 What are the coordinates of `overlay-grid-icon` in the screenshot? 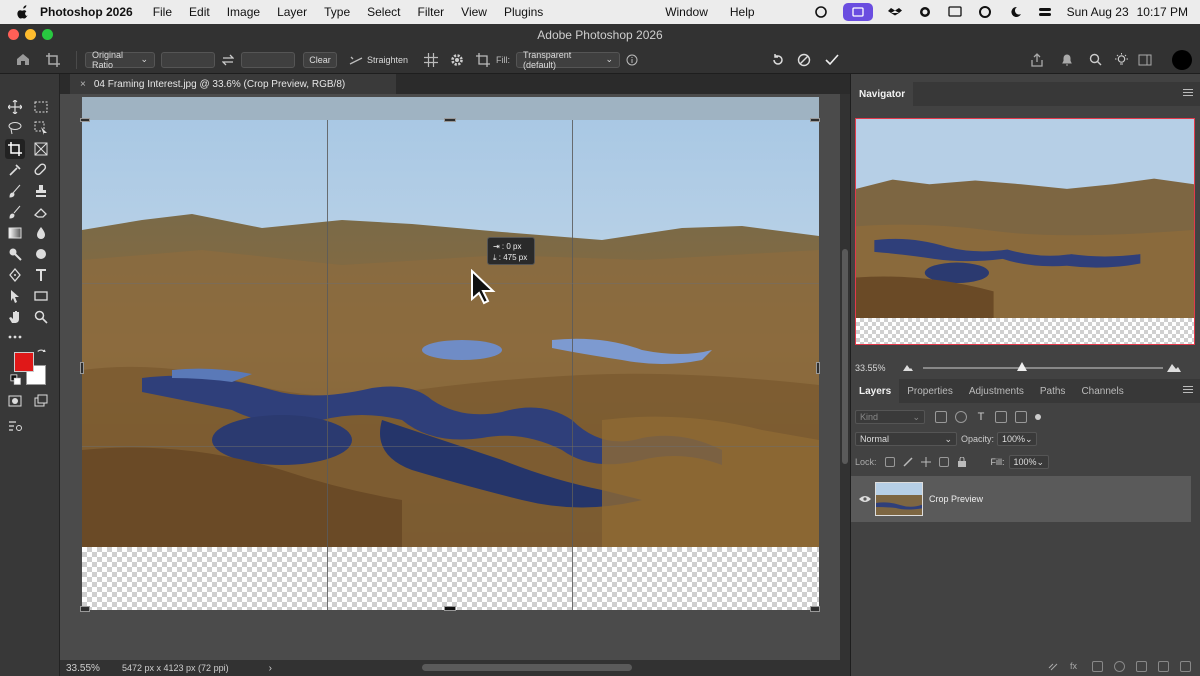 It's located at (431, 60).